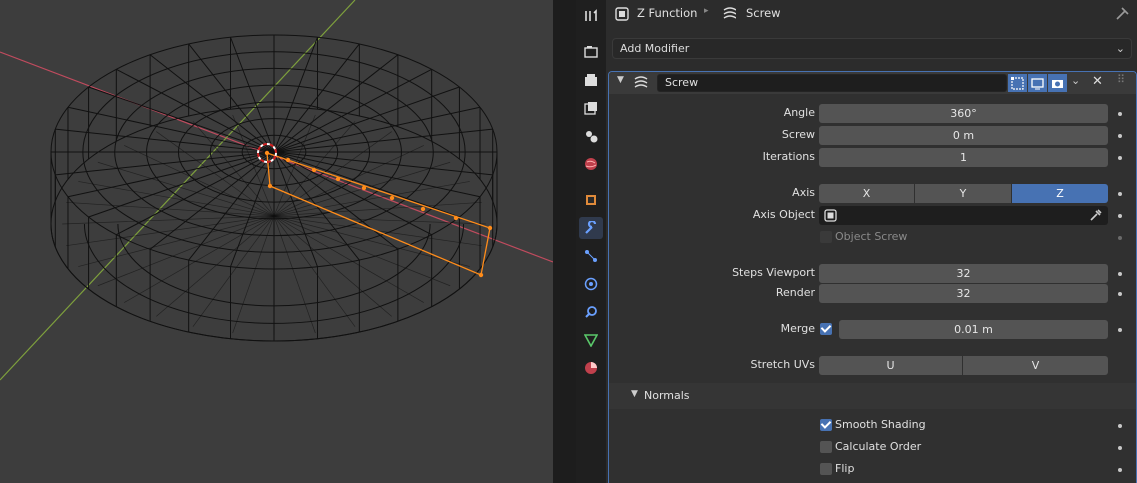 The image size is (1137, 483). Describe the element at coordinates (1057, 83) in the screenshot. I see `render-toggle-icon` at that location.